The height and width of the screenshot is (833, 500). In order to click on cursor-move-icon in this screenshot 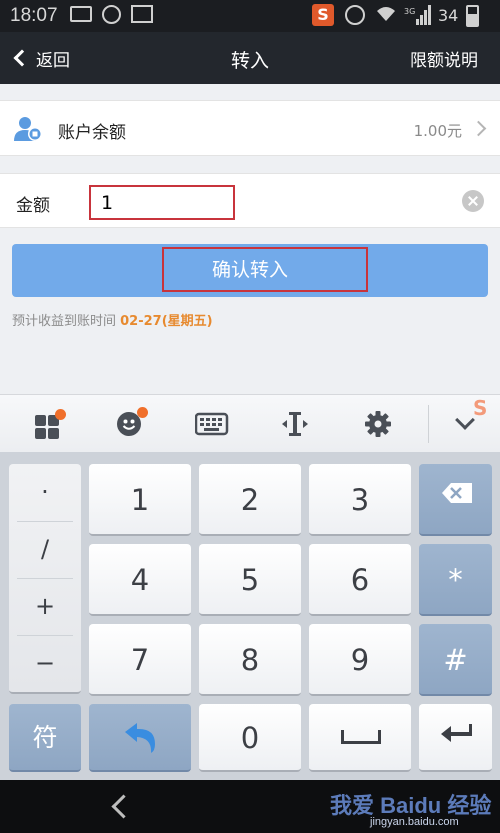, I will do `click(295, 424)`.